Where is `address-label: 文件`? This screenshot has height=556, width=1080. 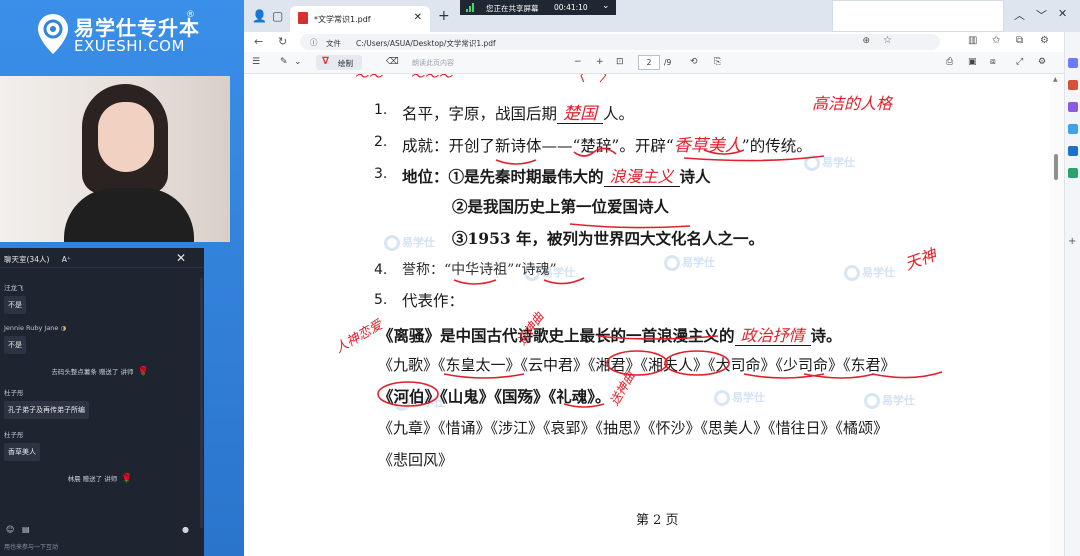 address-label: 文件 is located at coordinates (333, 43).